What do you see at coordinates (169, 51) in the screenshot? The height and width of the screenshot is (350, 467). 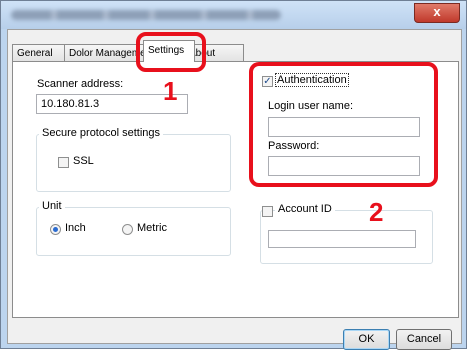 I see `tab-settings: Settings` at bounding box center [169, 51].